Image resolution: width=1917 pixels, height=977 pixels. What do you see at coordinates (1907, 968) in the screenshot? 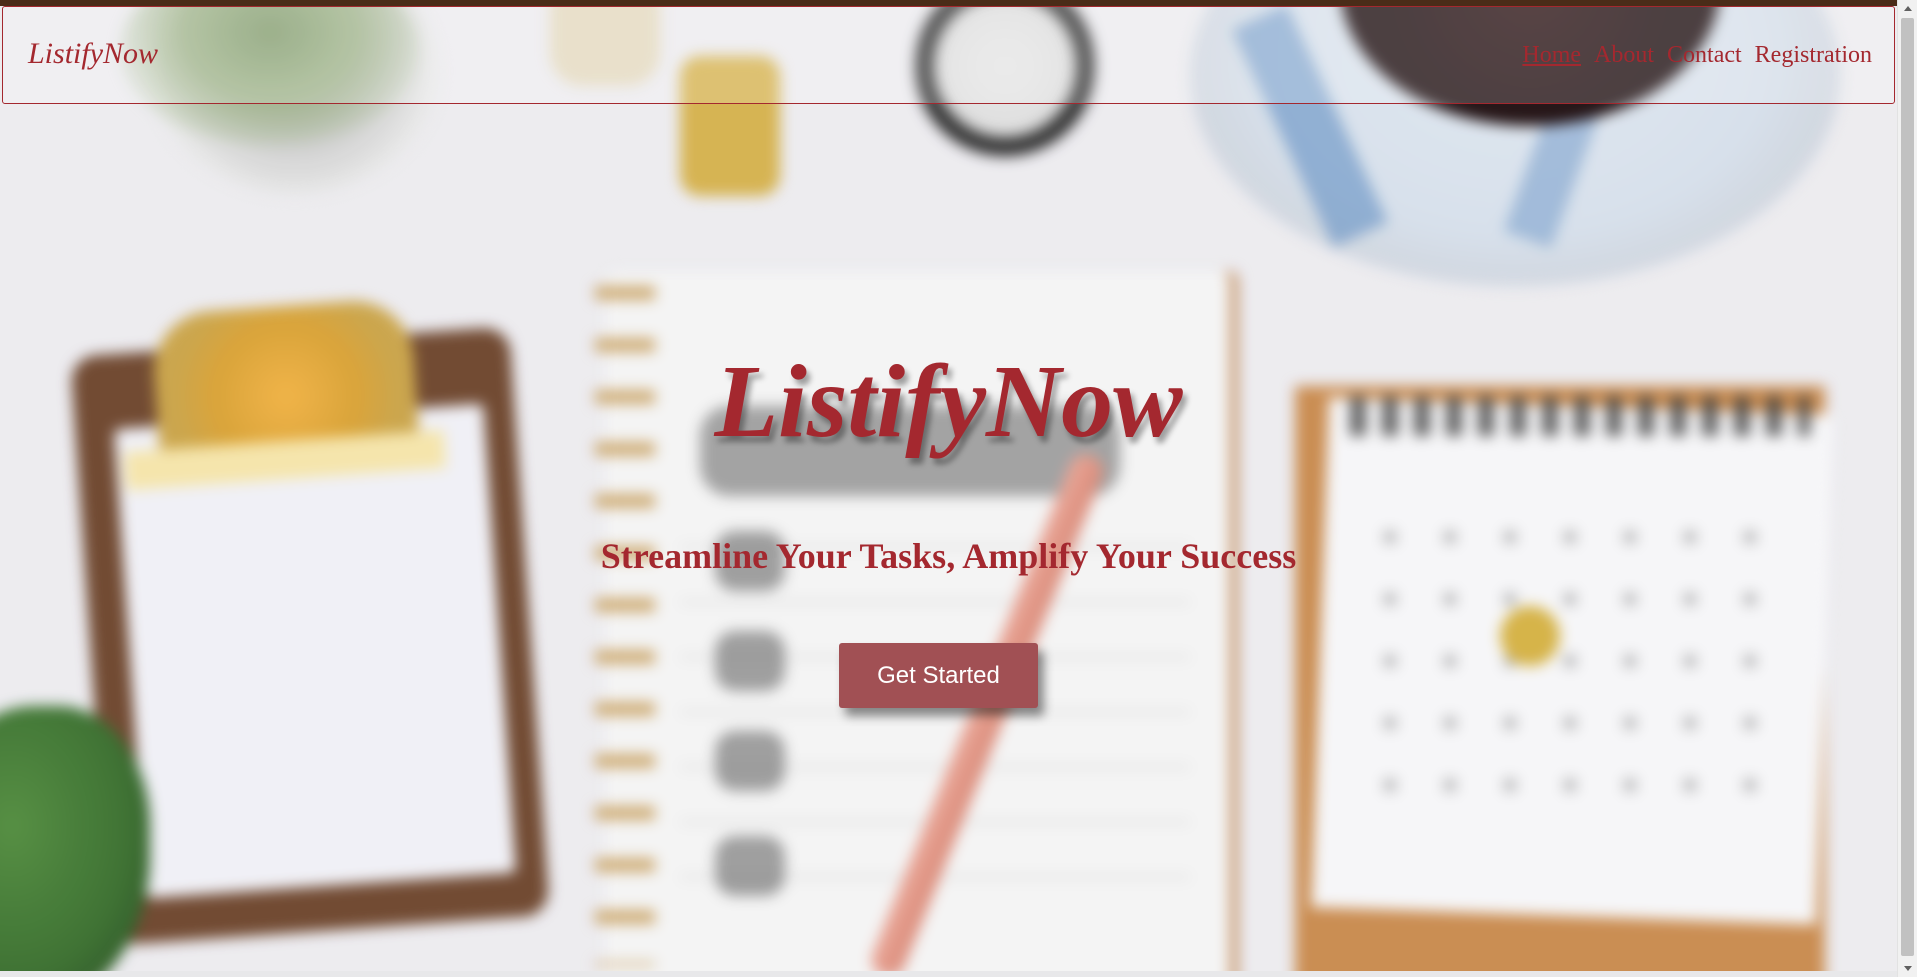
I see `scroll-down-arrow-icon` at bounding box center [1907, 968].